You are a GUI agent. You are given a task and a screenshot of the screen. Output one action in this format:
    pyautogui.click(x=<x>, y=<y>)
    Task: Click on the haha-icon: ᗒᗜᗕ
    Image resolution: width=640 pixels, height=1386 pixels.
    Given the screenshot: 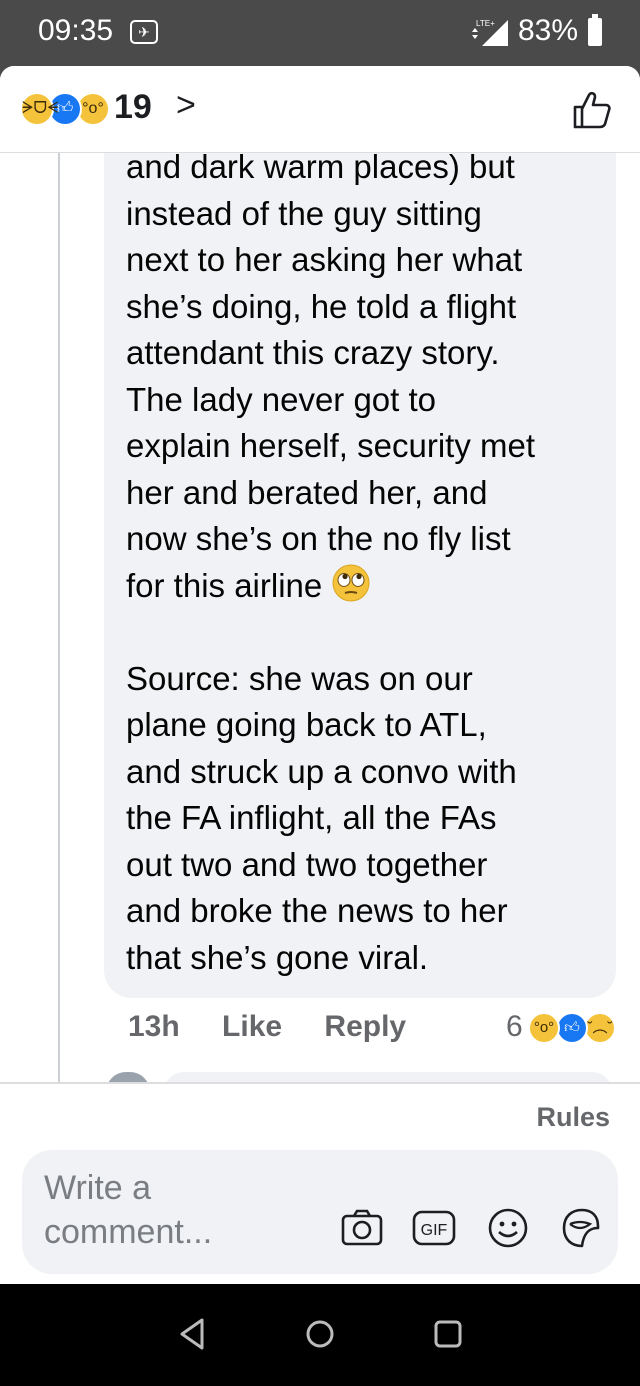 What is the action you would take?
    pyautogui.click(x=39, y=109)
    